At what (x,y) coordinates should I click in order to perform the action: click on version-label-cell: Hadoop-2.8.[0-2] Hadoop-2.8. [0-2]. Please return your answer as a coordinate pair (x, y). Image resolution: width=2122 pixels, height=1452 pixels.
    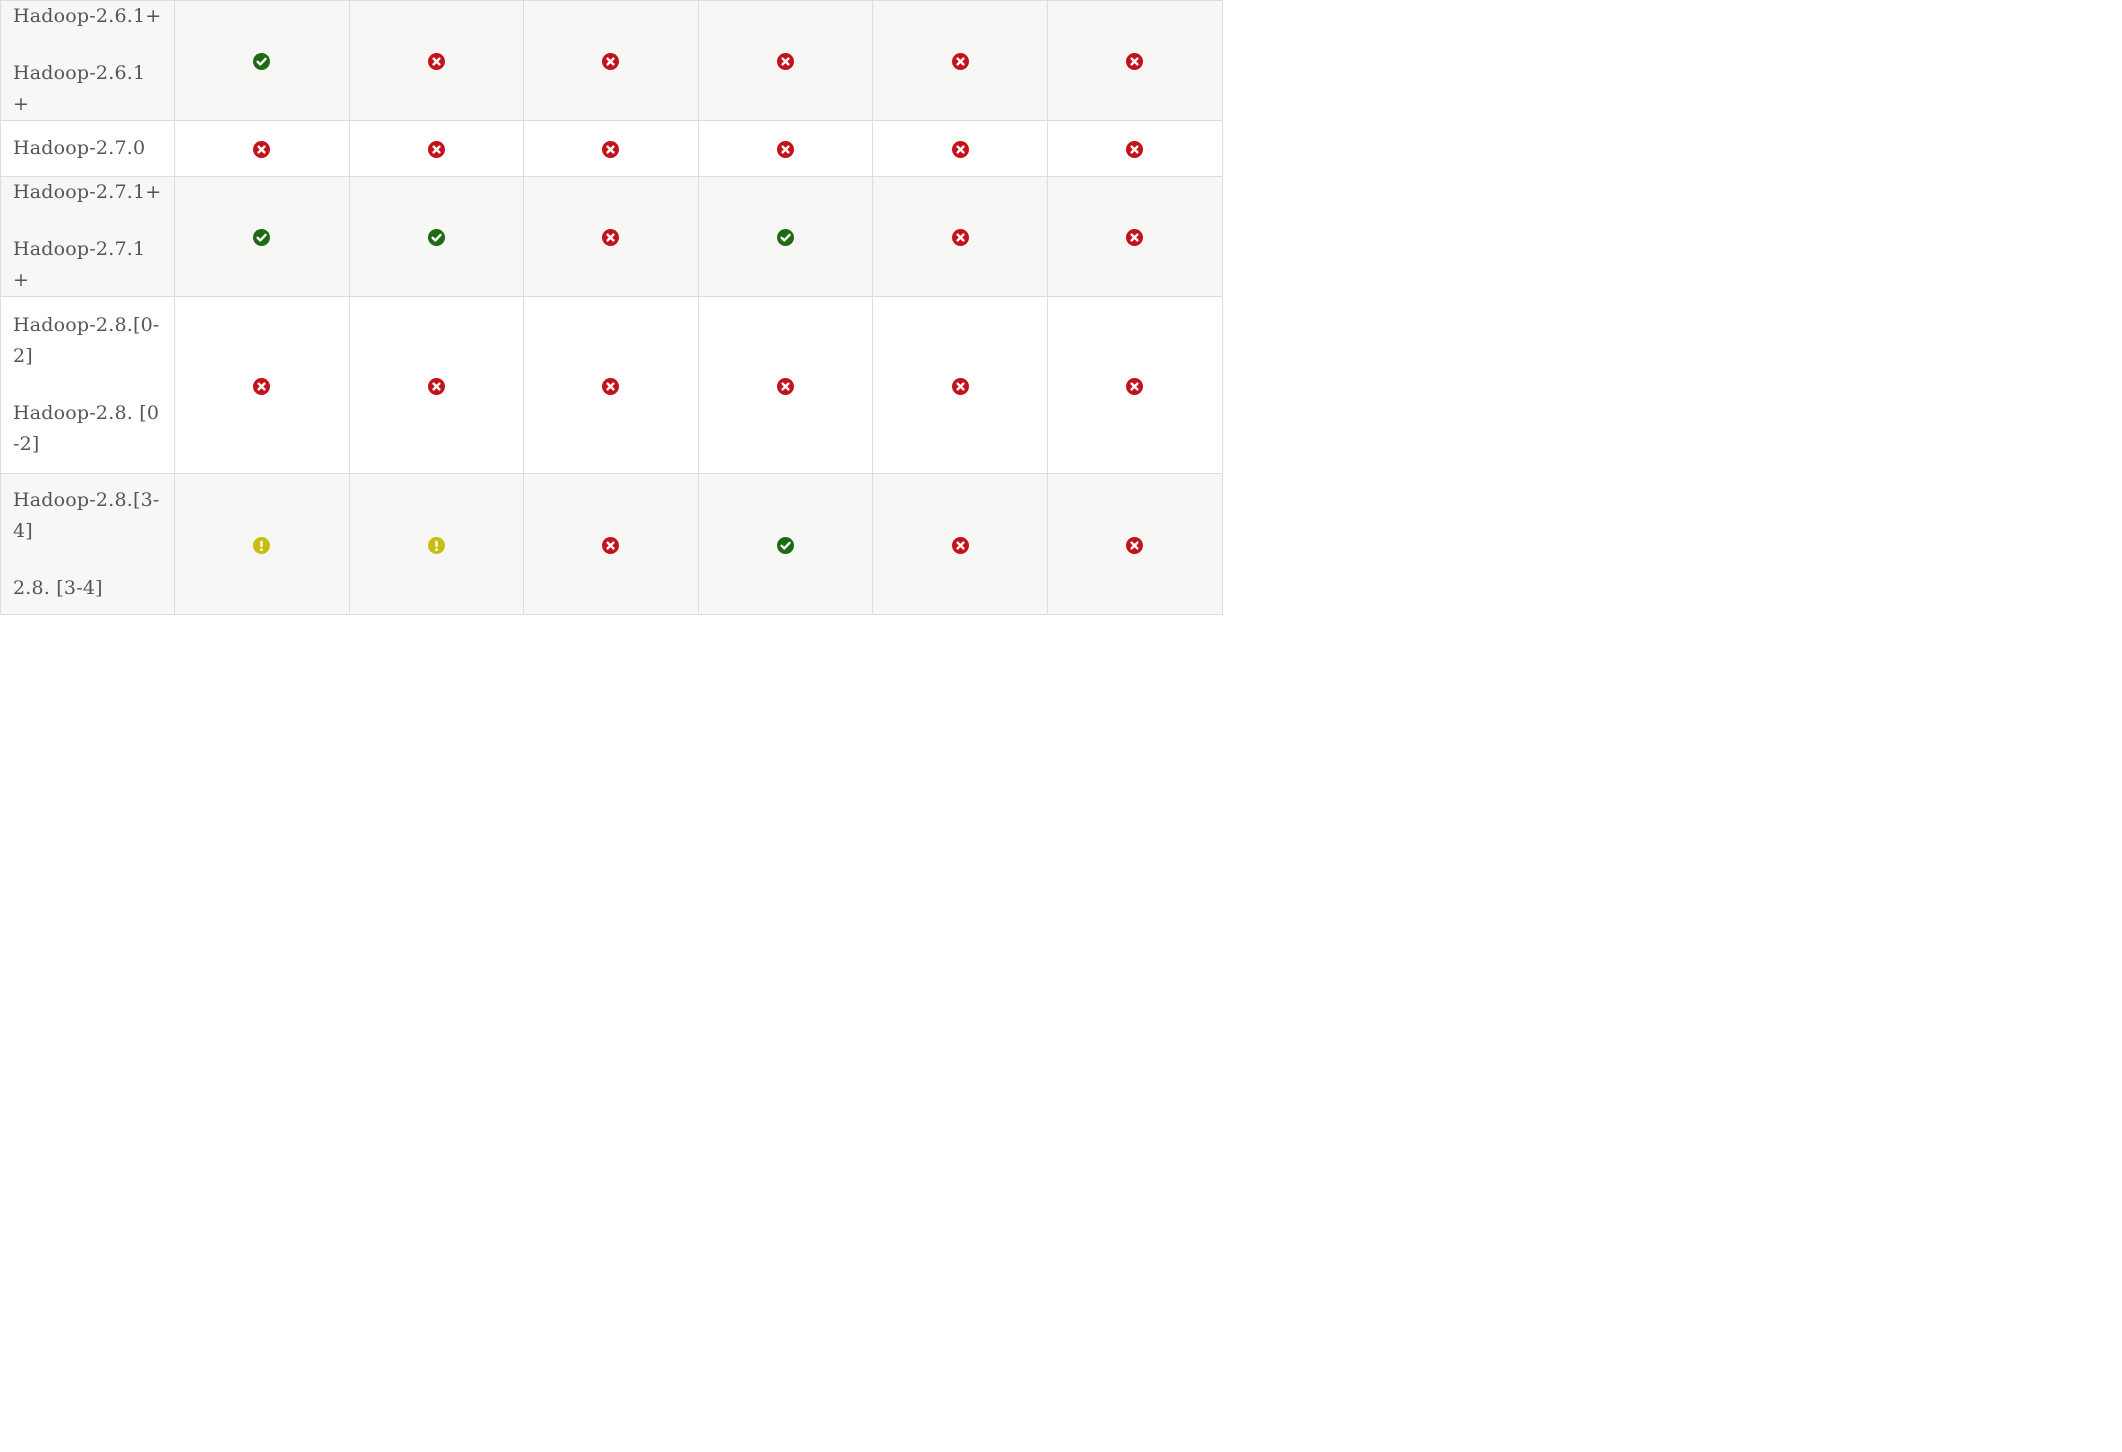
    Looking at the image, I should click on (87, 385).